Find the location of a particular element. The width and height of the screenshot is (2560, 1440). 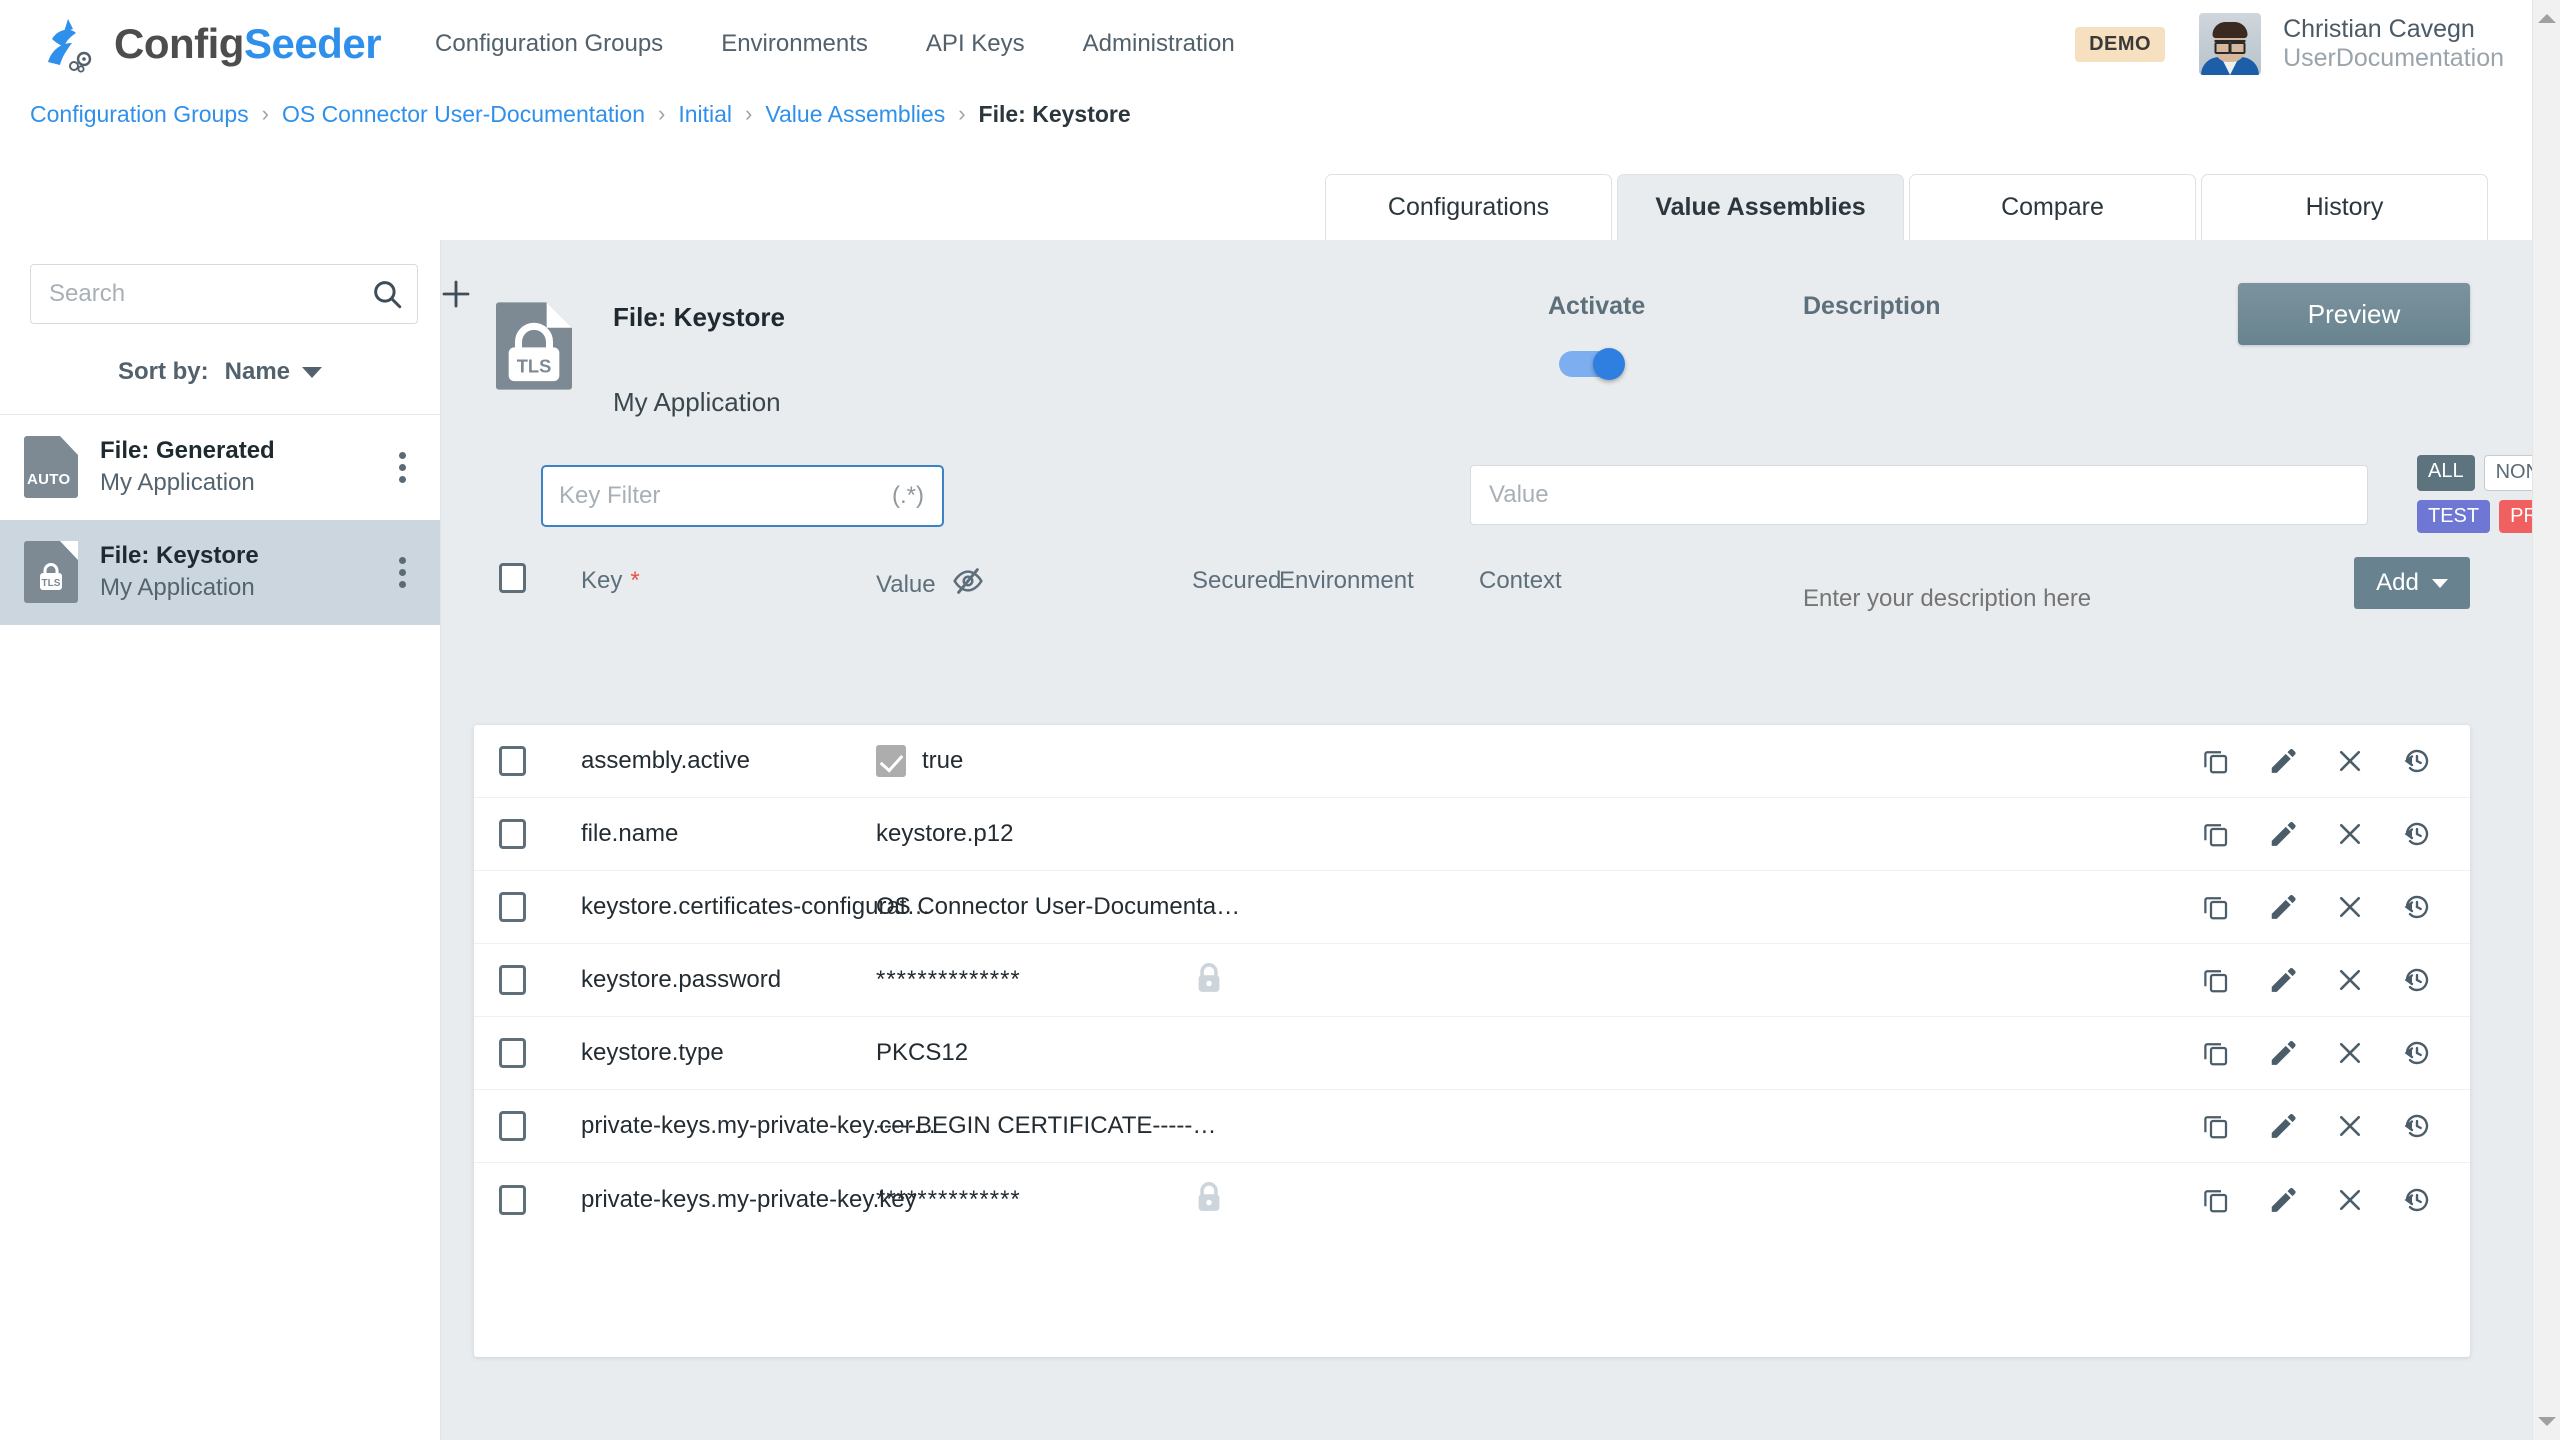

column-header-value: Value is located at coordinates (930, 584).